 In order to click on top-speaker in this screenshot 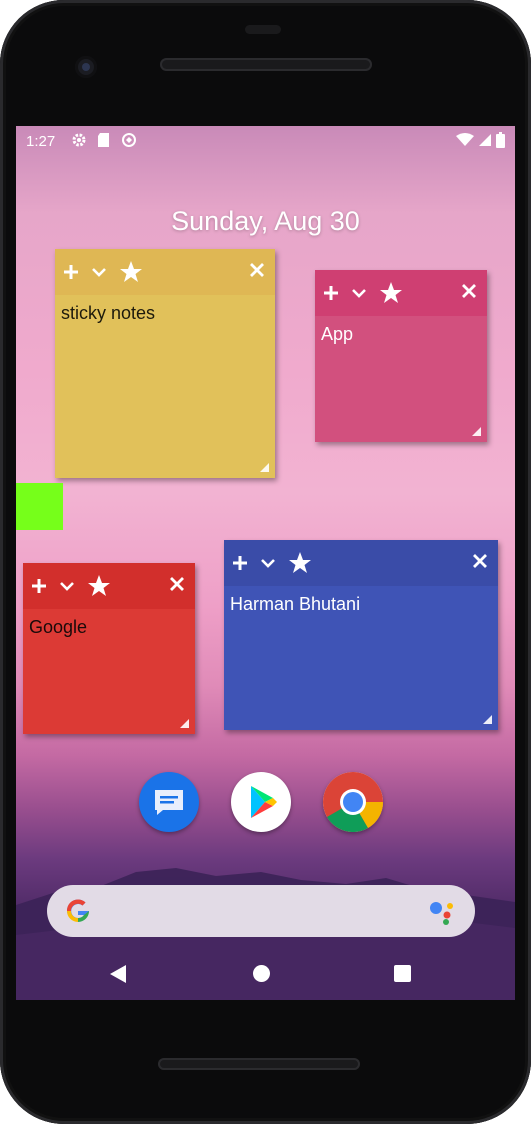, I will do `click(266, 64)`.